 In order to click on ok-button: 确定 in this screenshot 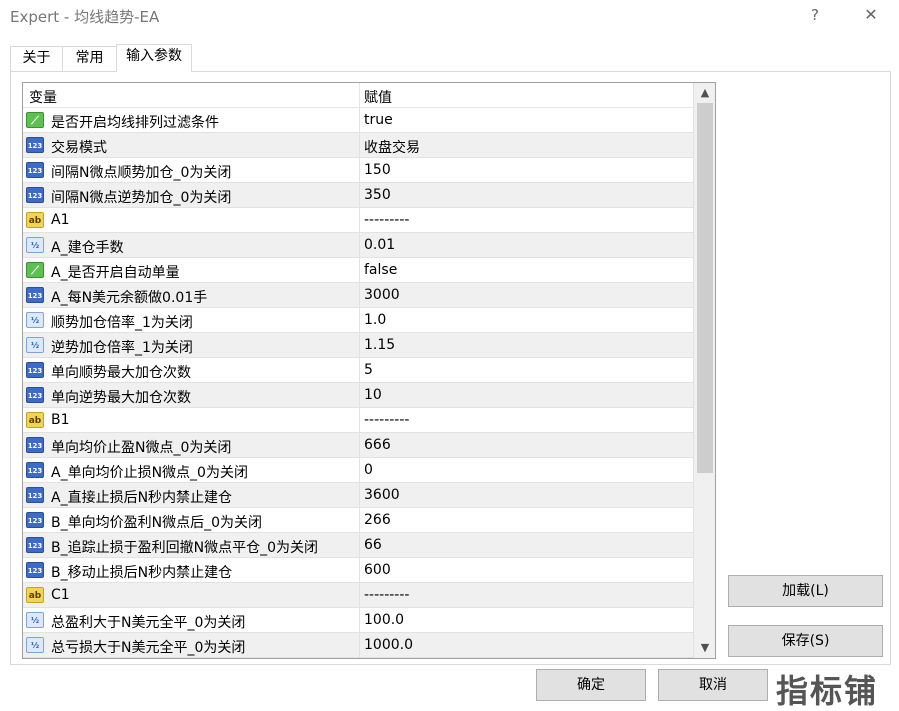, I will do `click(591, 685)`.